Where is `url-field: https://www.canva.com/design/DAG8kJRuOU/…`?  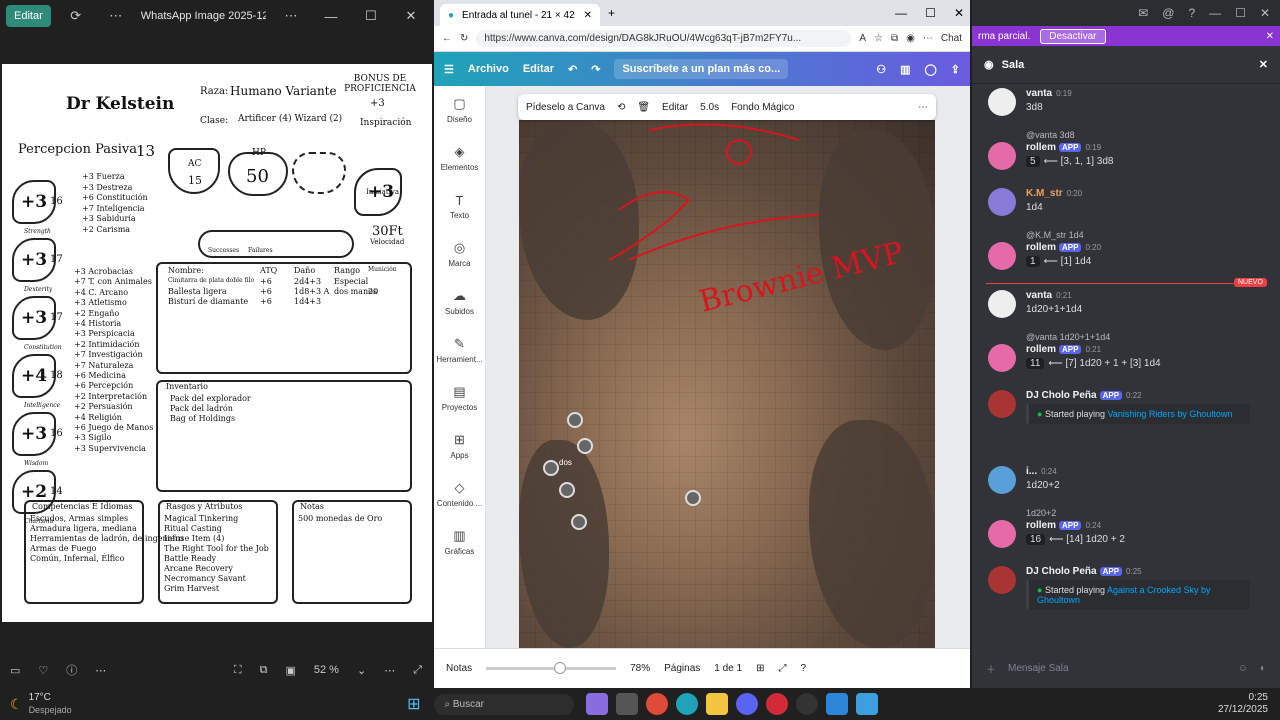
url-field: https://www.canva.com/design/DAG8kJRuOU/… is located at coordinates (664, 38).